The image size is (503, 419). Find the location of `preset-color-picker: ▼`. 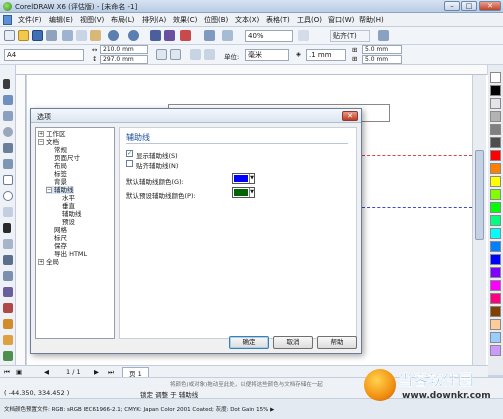

preset-color-picker: ▼ is located at coordinates (243, 192).